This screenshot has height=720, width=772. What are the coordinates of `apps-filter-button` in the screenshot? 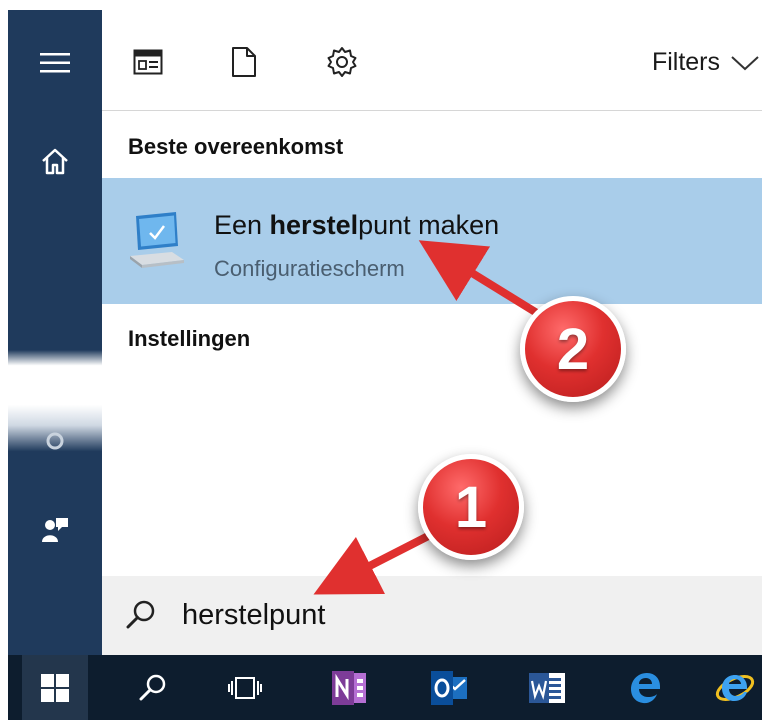 It's located at (148, 62).